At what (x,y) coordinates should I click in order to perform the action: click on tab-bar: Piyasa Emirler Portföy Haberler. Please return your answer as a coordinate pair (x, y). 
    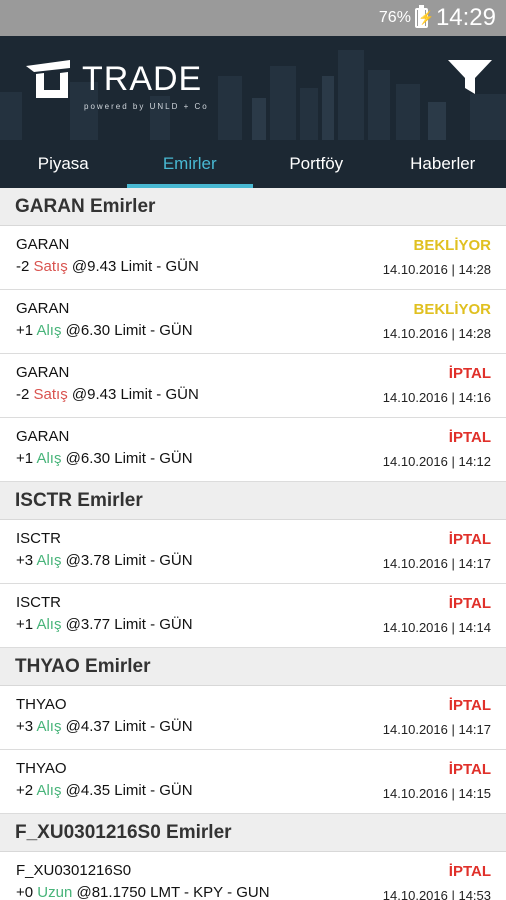
    Looking at the image, I should click on (253, 164).